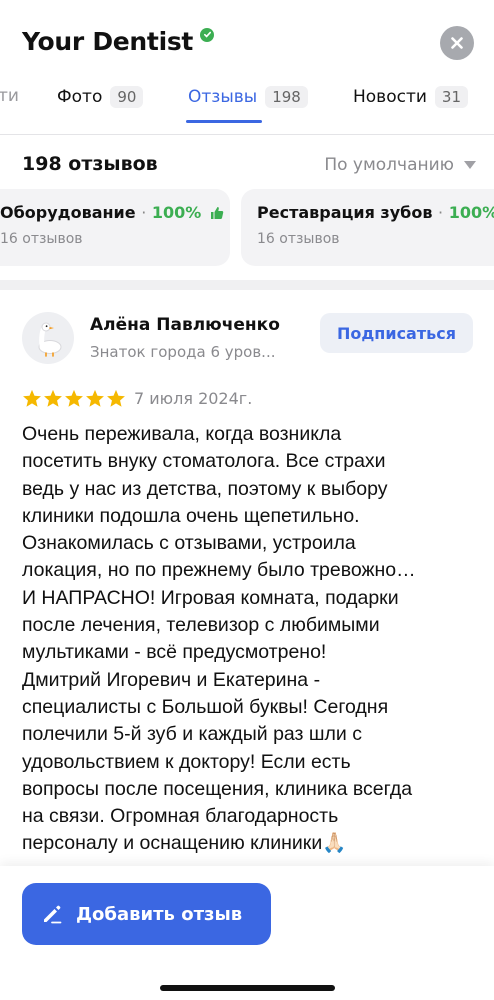 The width and height of the screenshot is (494, 1000). I want to click on thumbs-up-icon, so click(217, 213).